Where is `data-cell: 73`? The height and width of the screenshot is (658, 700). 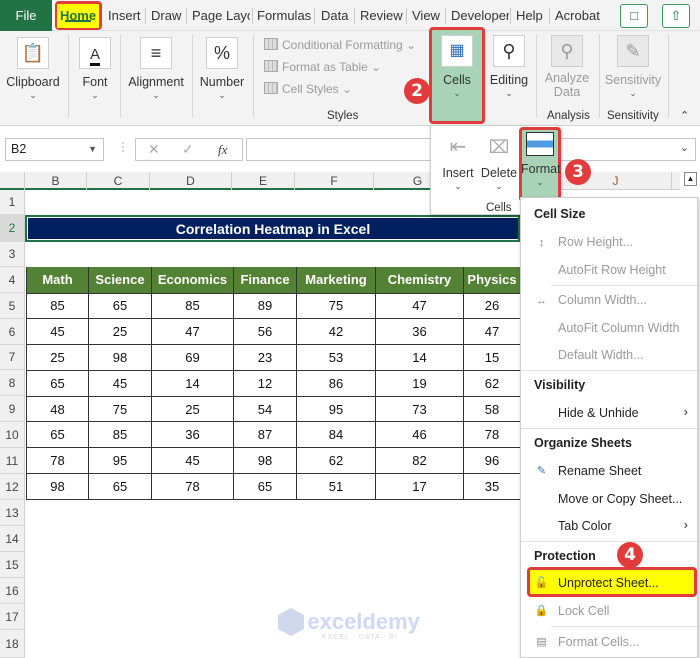
data-cell: 73 is located at coordinates (419, 409).